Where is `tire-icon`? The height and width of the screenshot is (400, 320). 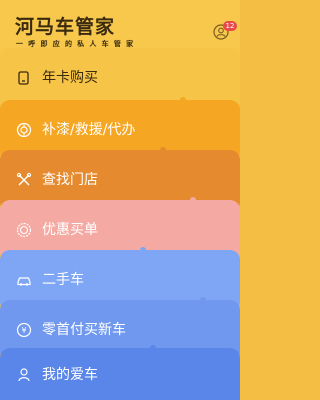
tire-icon is located at coordinates (24, 130).